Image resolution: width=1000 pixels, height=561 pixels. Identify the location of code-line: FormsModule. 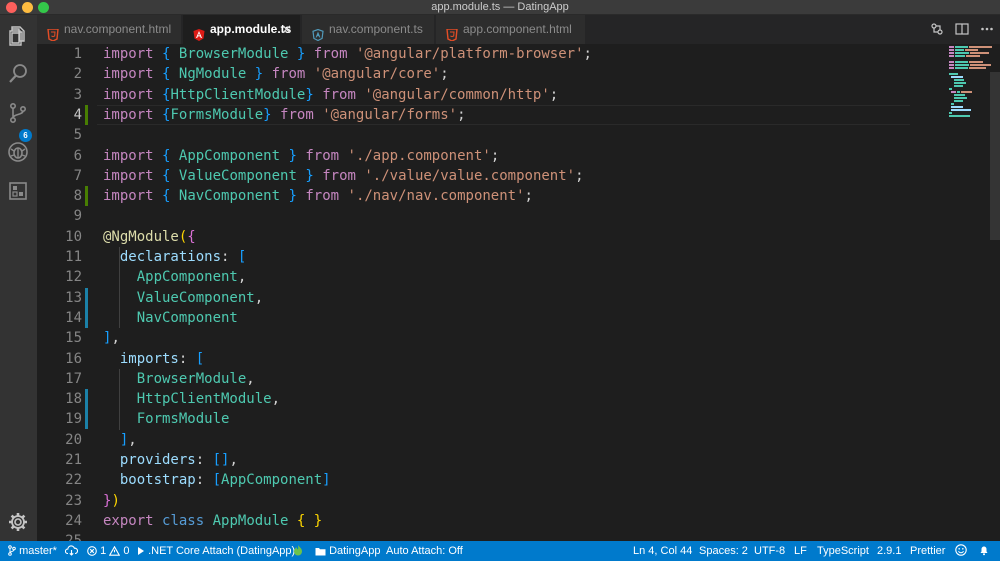
(166, 419).